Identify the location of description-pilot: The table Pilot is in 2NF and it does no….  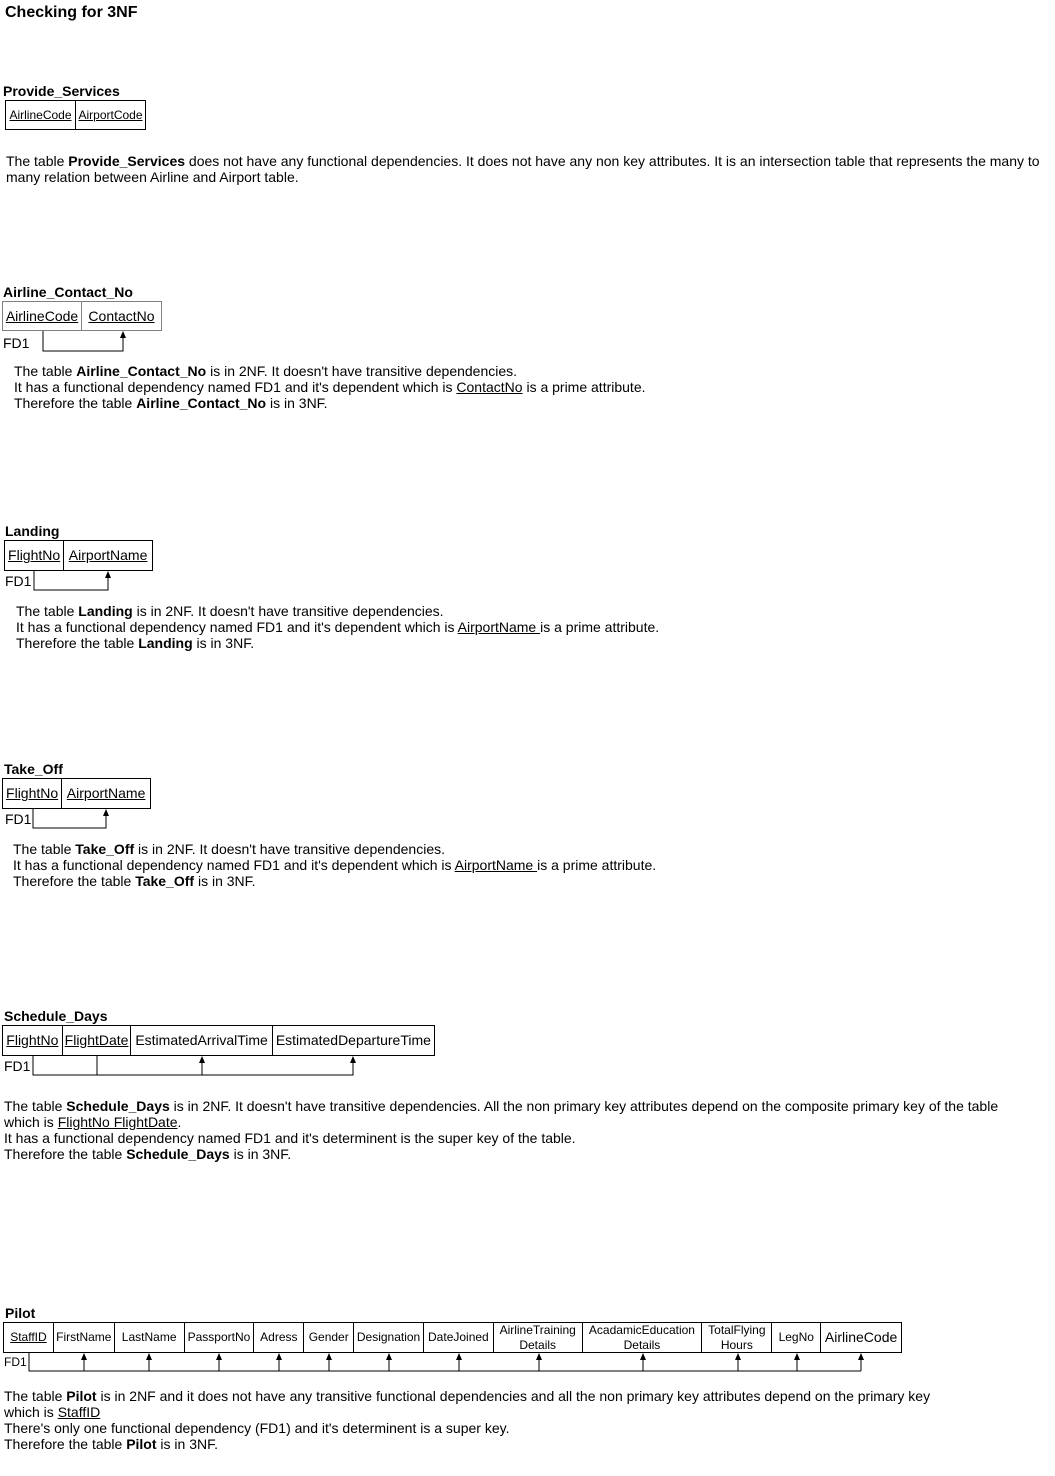
(467, 1420).